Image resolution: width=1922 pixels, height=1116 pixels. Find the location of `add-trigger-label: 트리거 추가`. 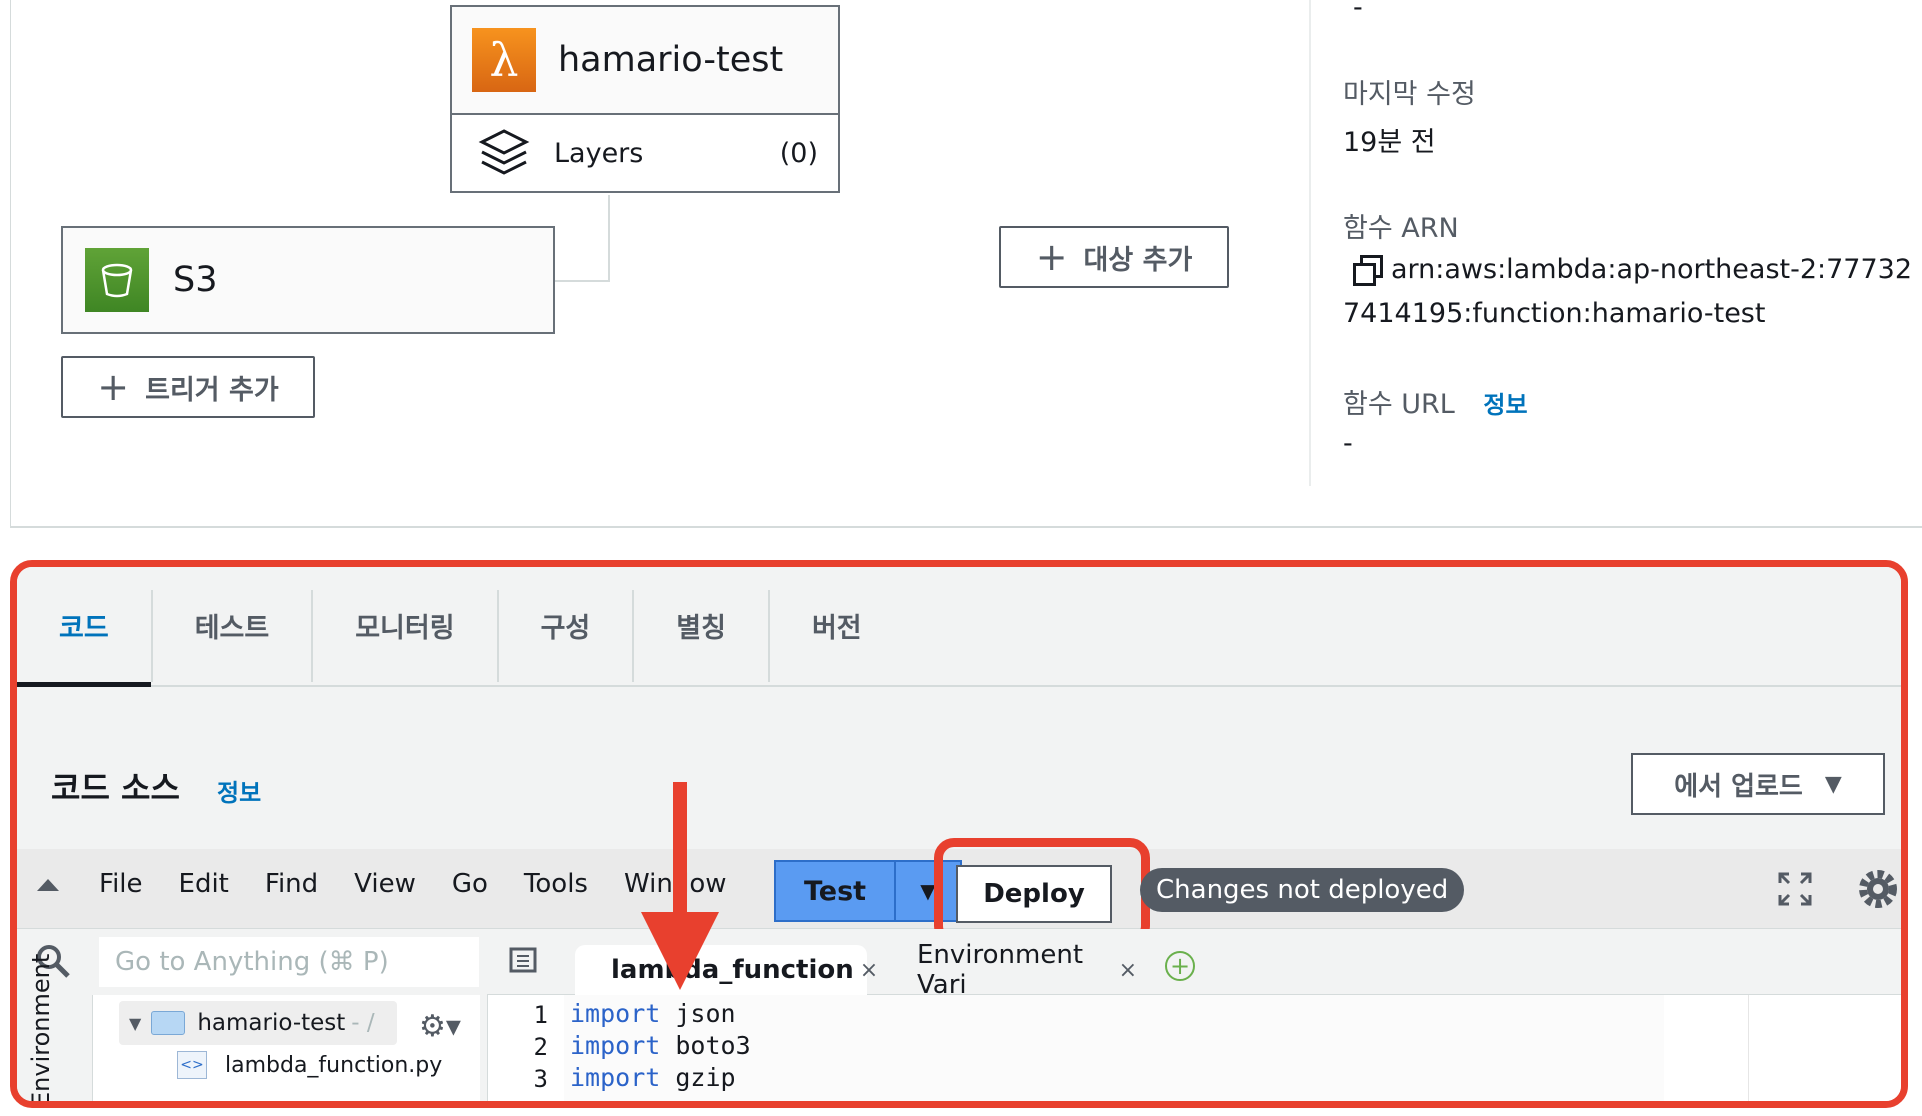

add-trigger-label: 트리거 추가 is located at coordinates (212, 390).